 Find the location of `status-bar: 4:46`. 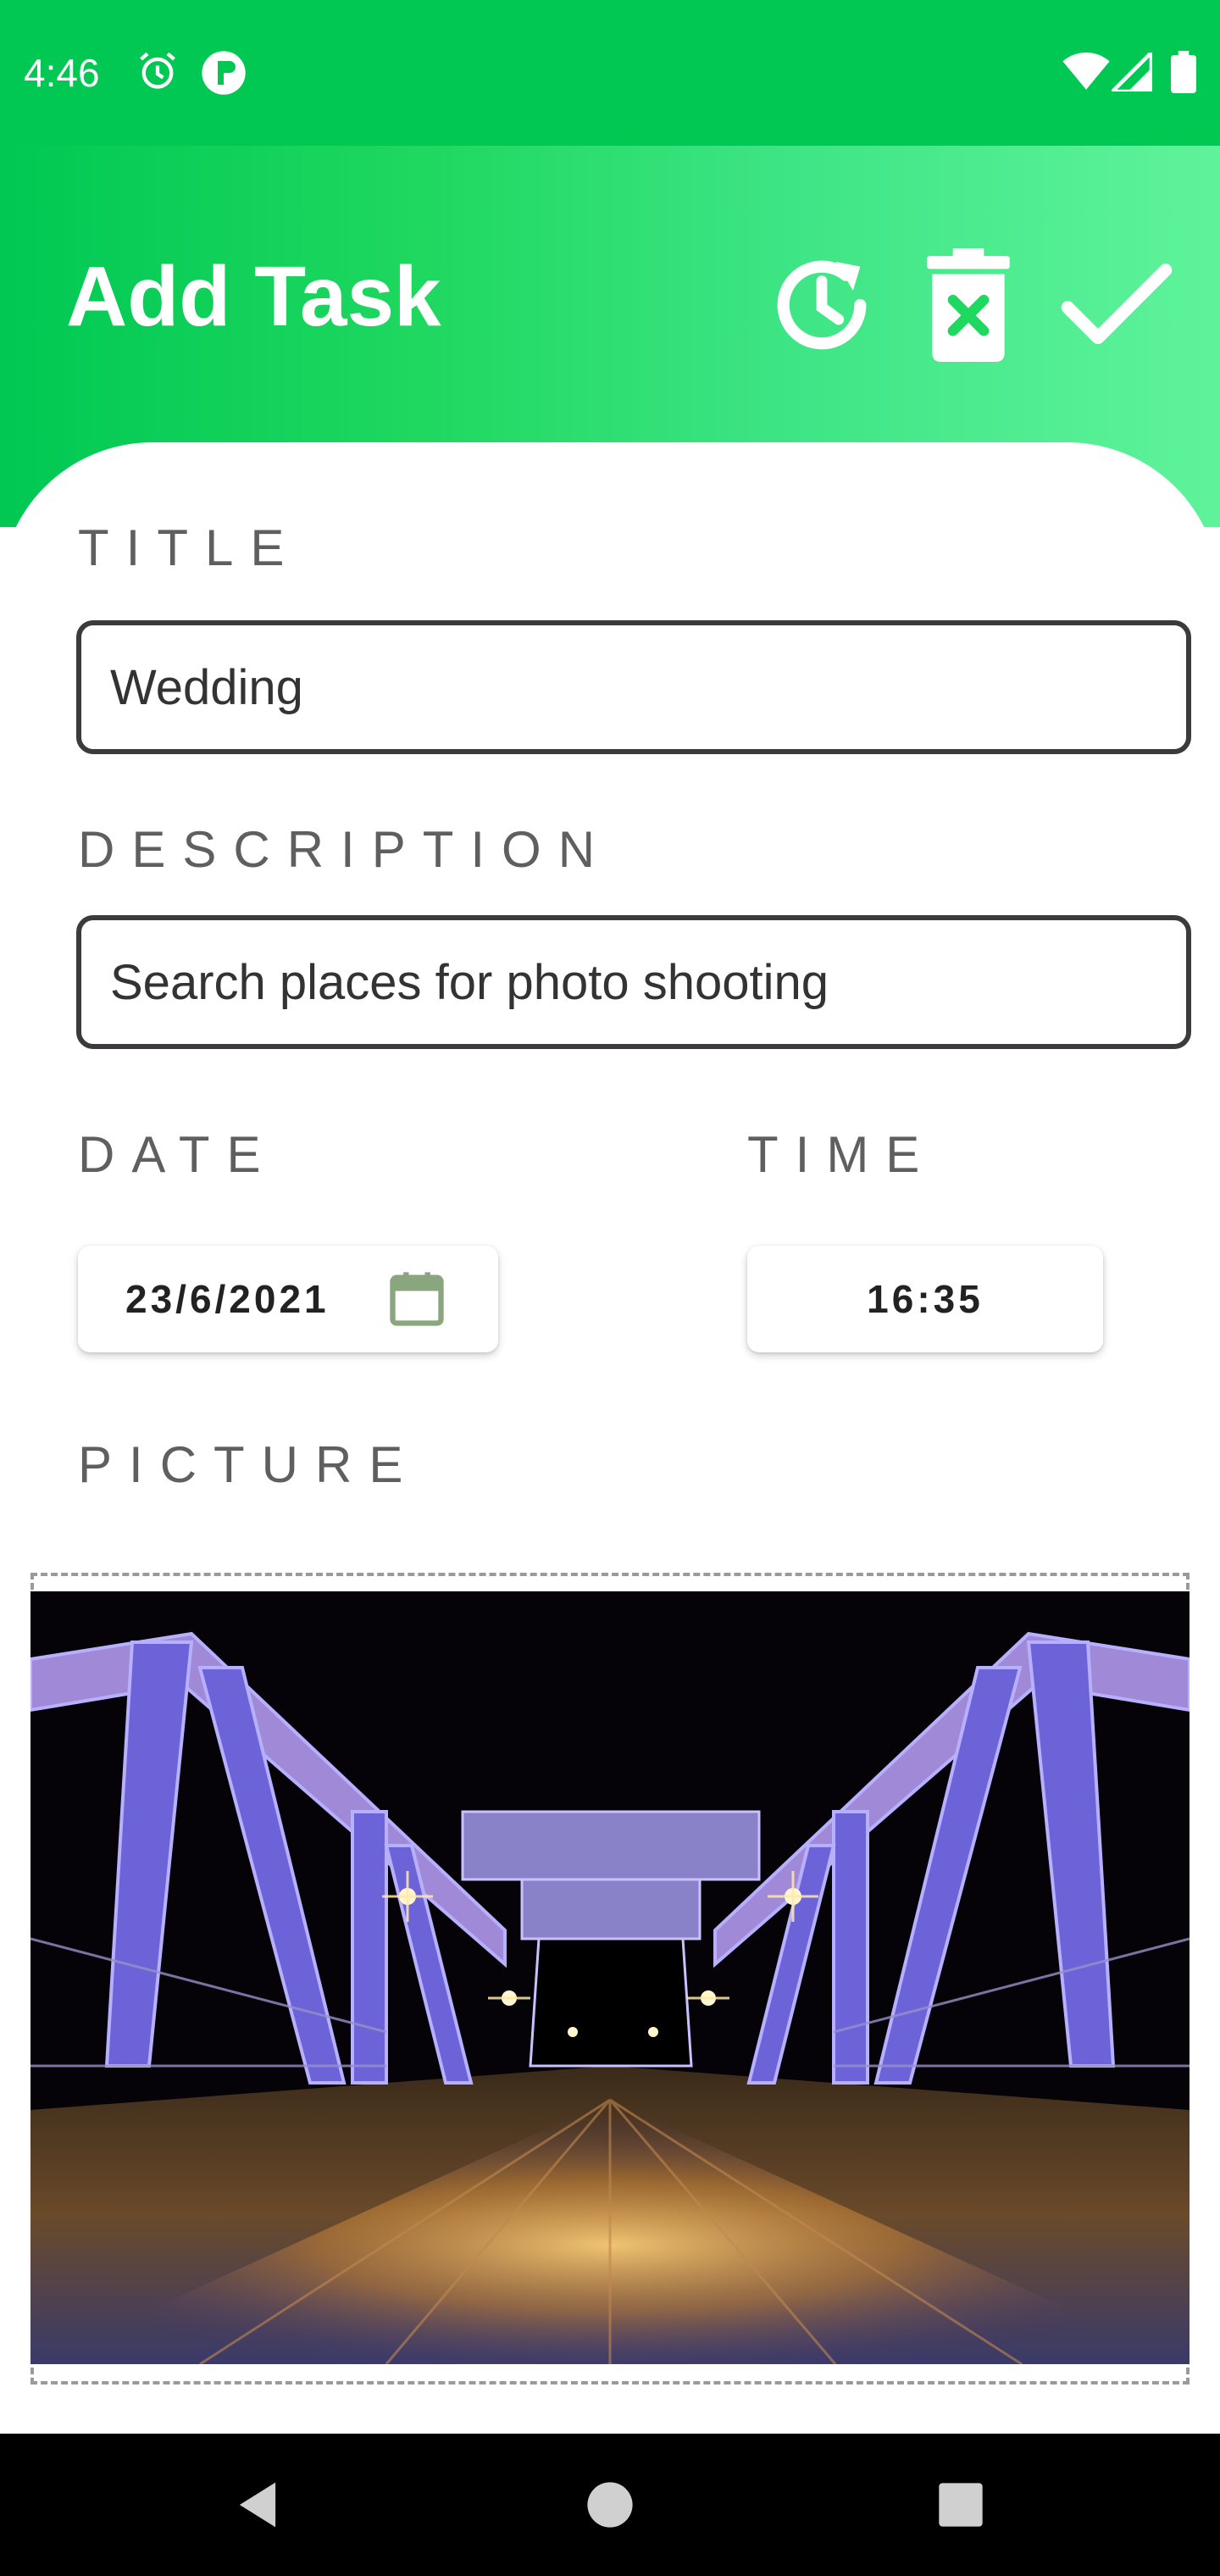

status-bar: 4:46 is located at coordinates (610, 73).